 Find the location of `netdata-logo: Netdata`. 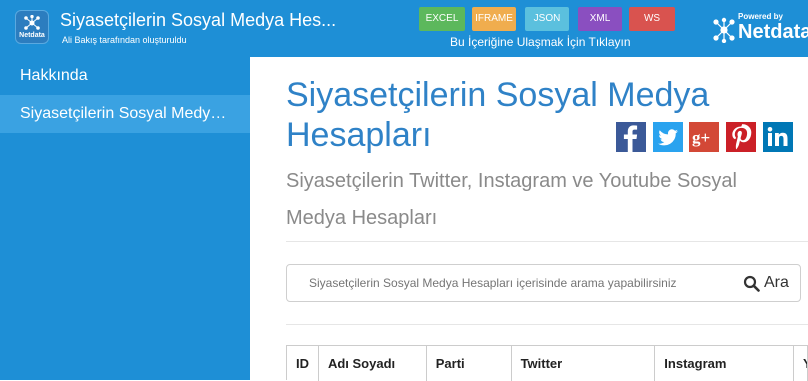

netdata-logo: Netdata is located at coordinates (32, 27).